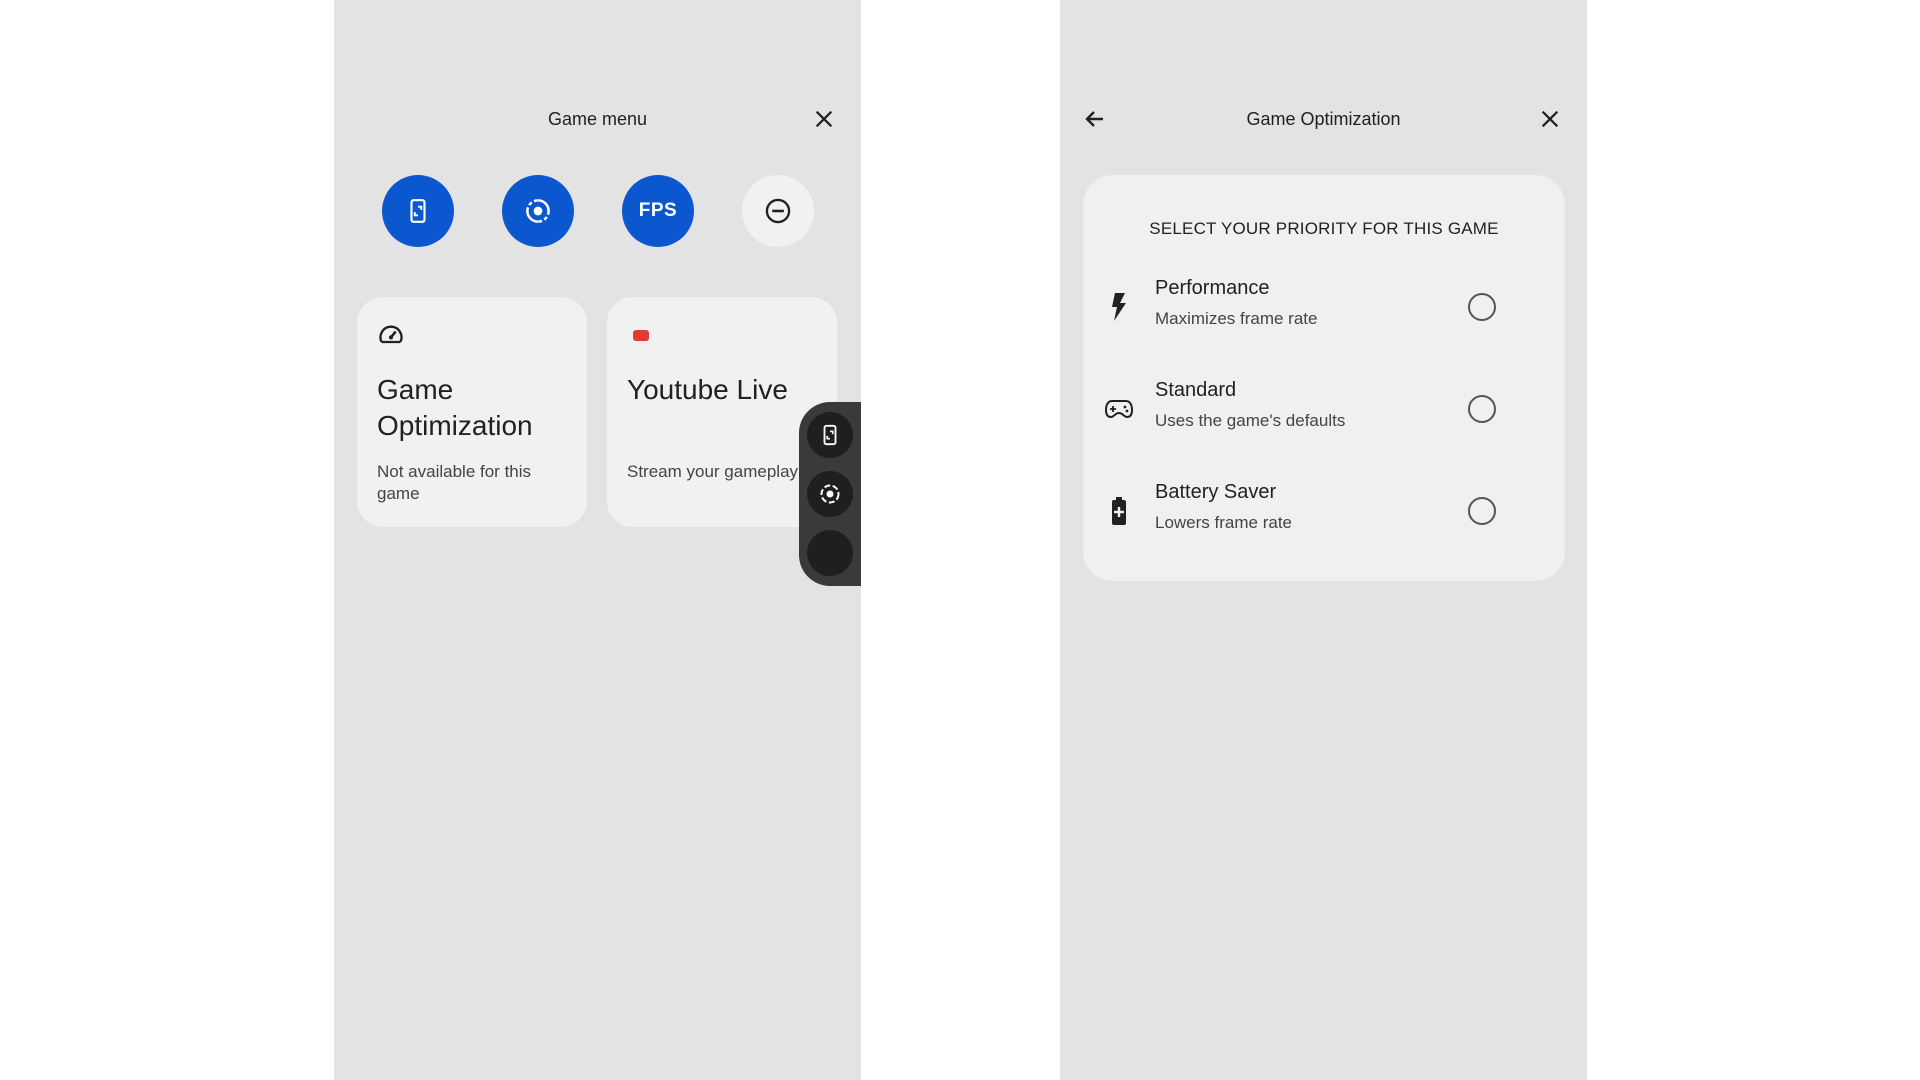 This screenshot has height=1080, width=1920. I want to click on fps-label: FPS, so click(658, 210).